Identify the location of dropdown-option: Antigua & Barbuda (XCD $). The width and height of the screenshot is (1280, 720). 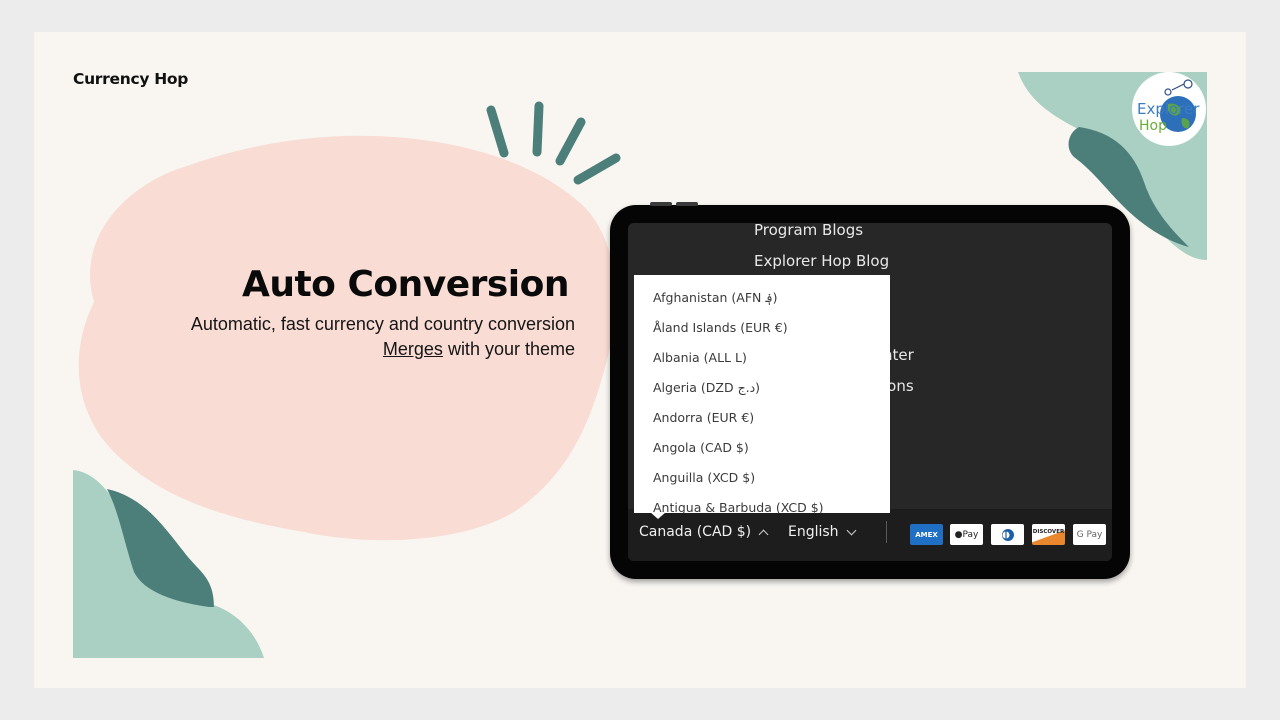
(762, 499).